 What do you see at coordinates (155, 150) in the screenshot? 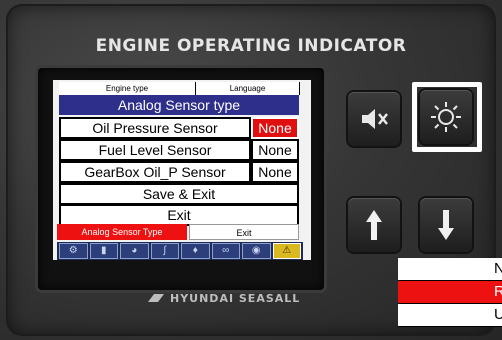
I see `fuel-level-sensor-label: Fuel Level Sensor` at bounding box center [155, 150].